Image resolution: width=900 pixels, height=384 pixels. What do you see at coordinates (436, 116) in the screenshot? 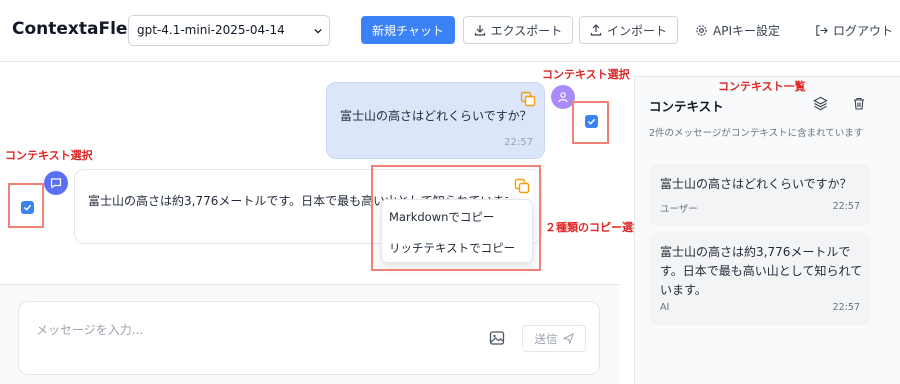
I see `user-message-text: 富士山の高さはどれくらいですか？` at bounding box center [436, 116].